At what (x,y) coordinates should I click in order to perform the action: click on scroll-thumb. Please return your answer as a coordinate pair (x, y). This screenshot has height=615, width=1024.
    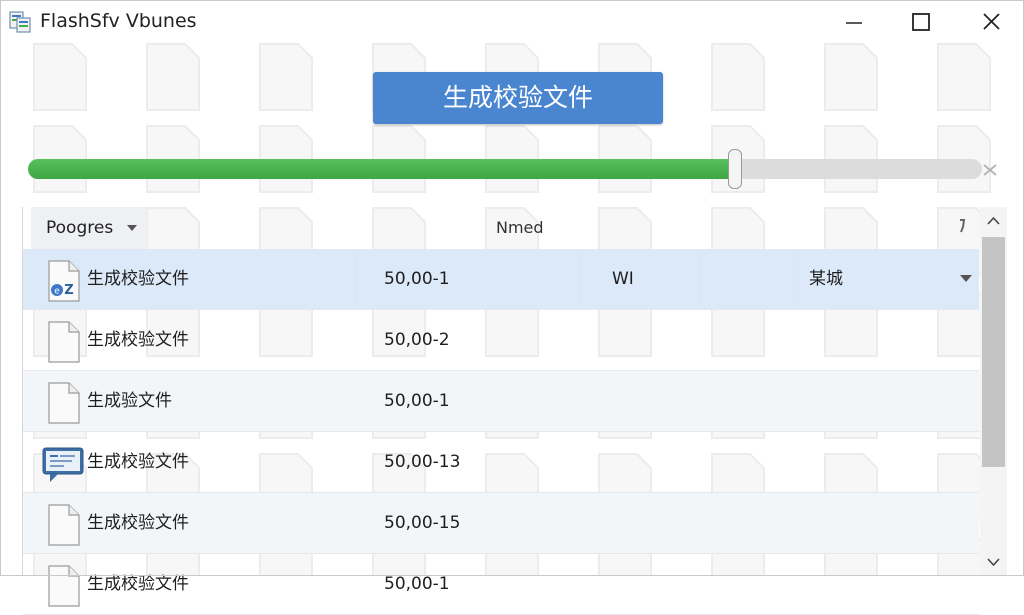
    Looking at the image, I should click on (993, 352).